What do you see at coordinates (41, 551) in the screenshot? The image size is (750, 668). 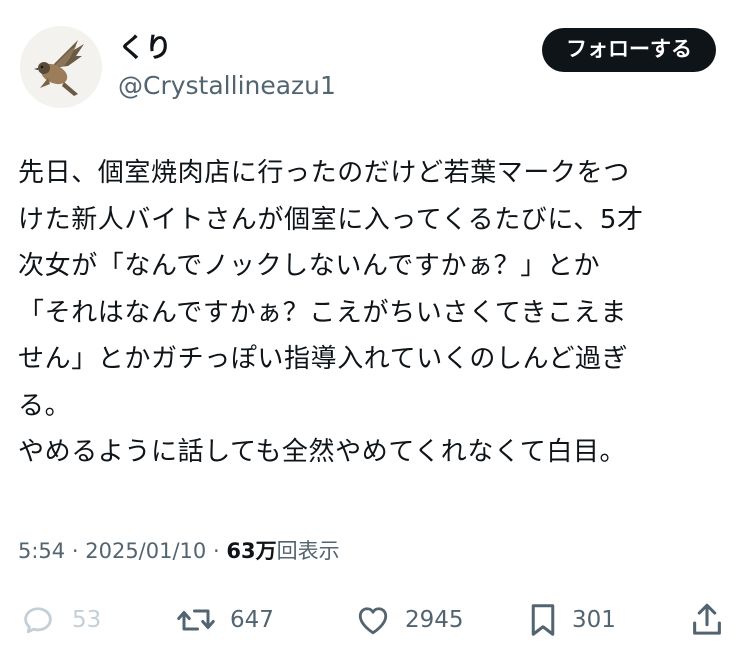 I see `tweet-time: 5:54` at bounding box center [41, 551].